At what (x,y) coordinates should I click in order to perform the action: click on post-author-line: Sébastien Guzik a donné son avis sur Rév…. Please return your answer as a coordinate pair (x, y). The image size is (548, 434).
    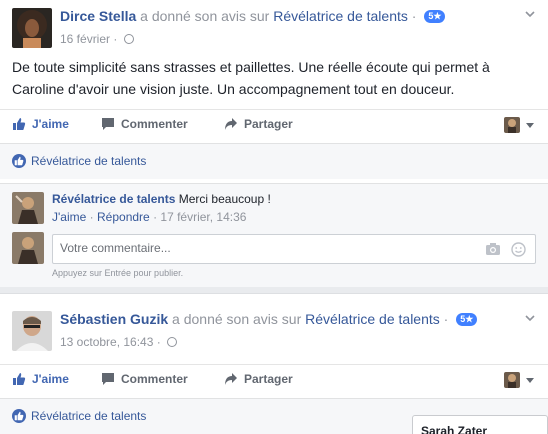
    Looking at the image, I should click on (269, 319).